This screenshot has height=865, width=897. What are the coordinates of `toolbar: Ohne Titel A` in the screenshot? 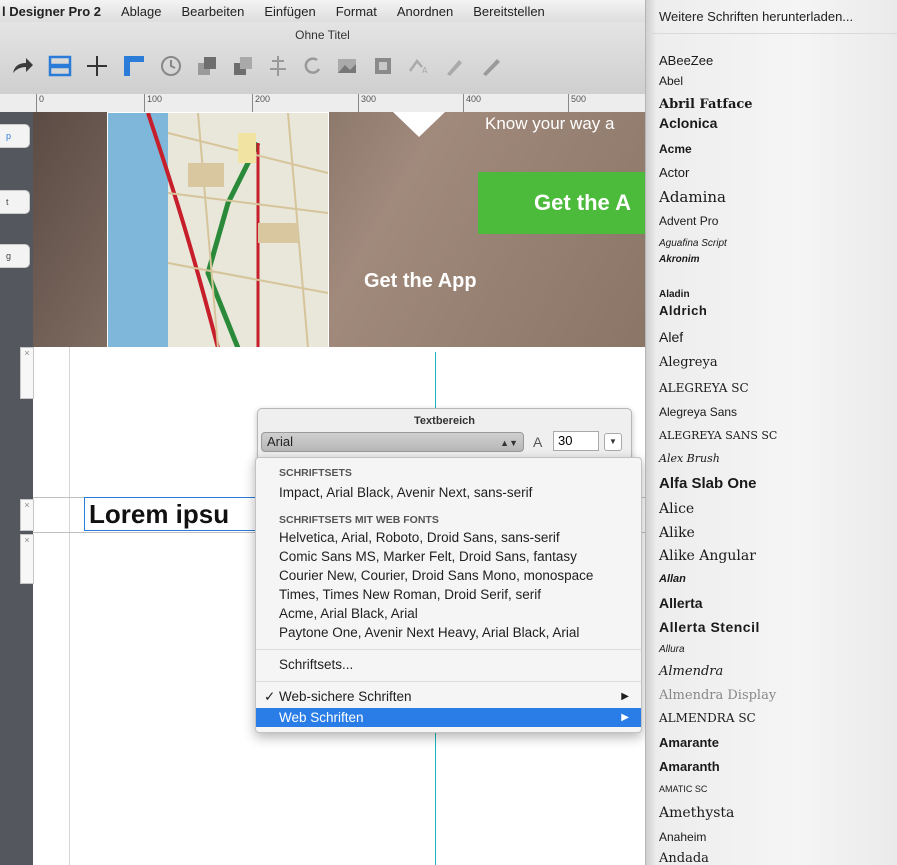 It's located at (322, 58).